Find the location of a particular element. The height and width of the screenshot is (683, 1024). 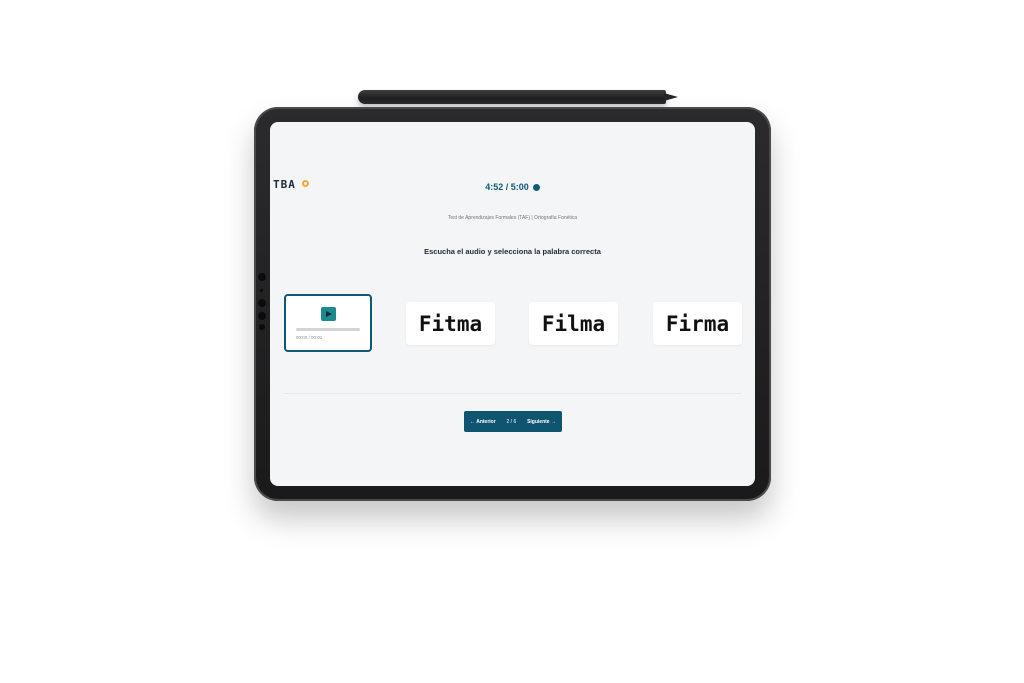

answer-option-filma: Filma is located at coordinates (573, 323).